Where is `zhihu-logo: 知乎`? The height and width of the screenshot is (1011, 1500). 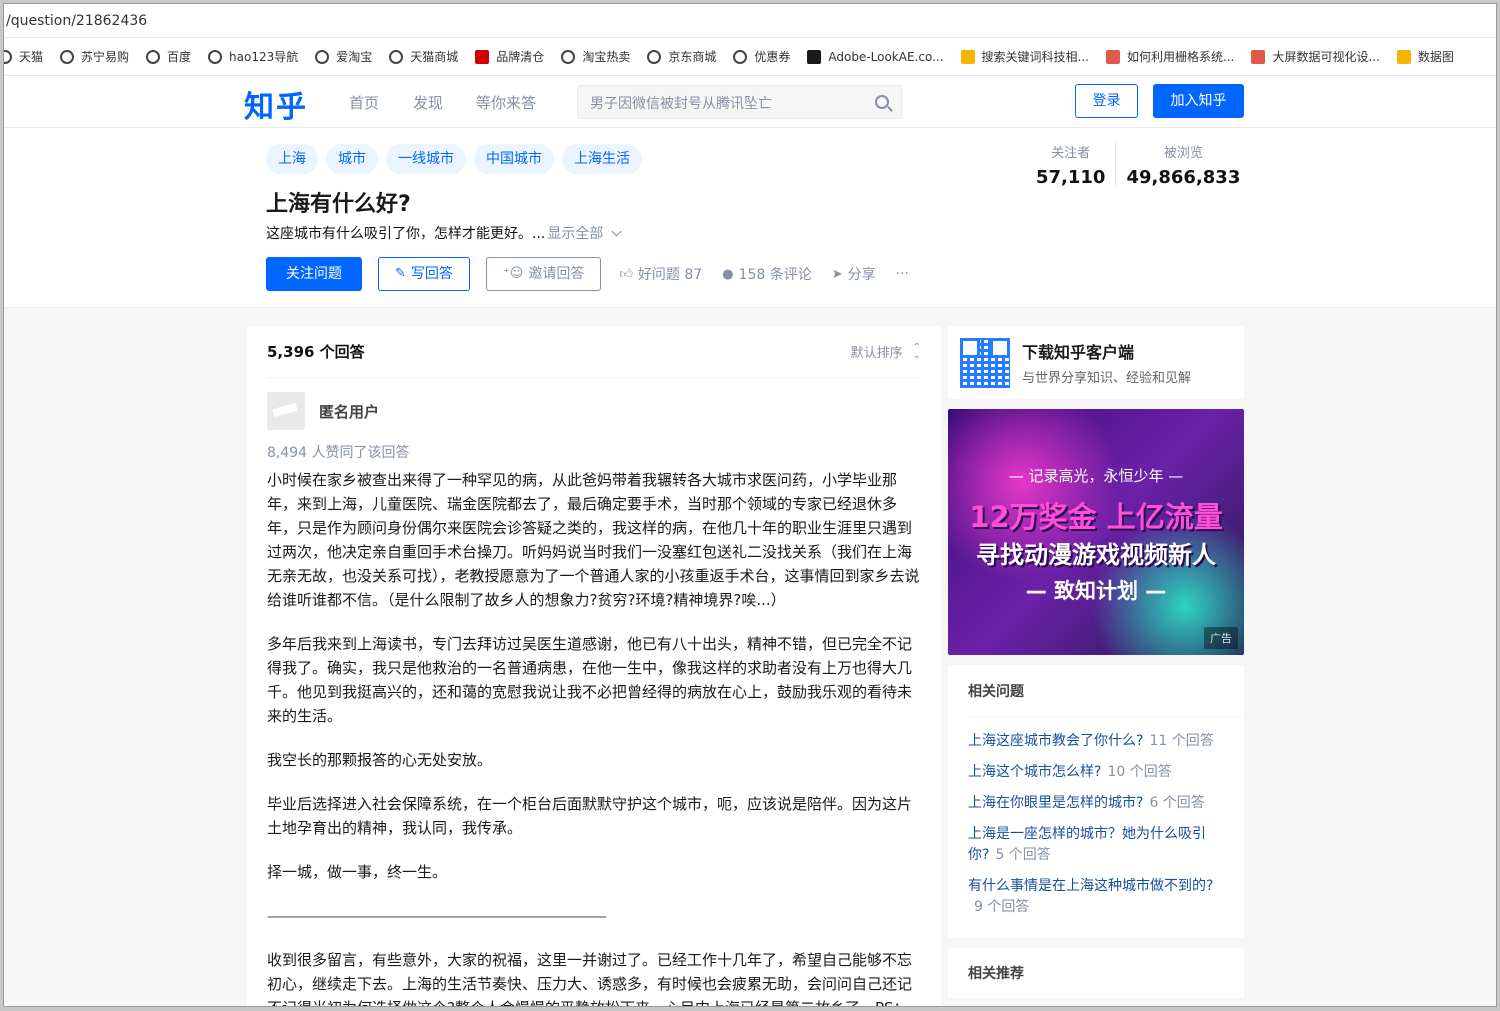 zhihu-logo: 知乎 is located at coordinates (276, 104).